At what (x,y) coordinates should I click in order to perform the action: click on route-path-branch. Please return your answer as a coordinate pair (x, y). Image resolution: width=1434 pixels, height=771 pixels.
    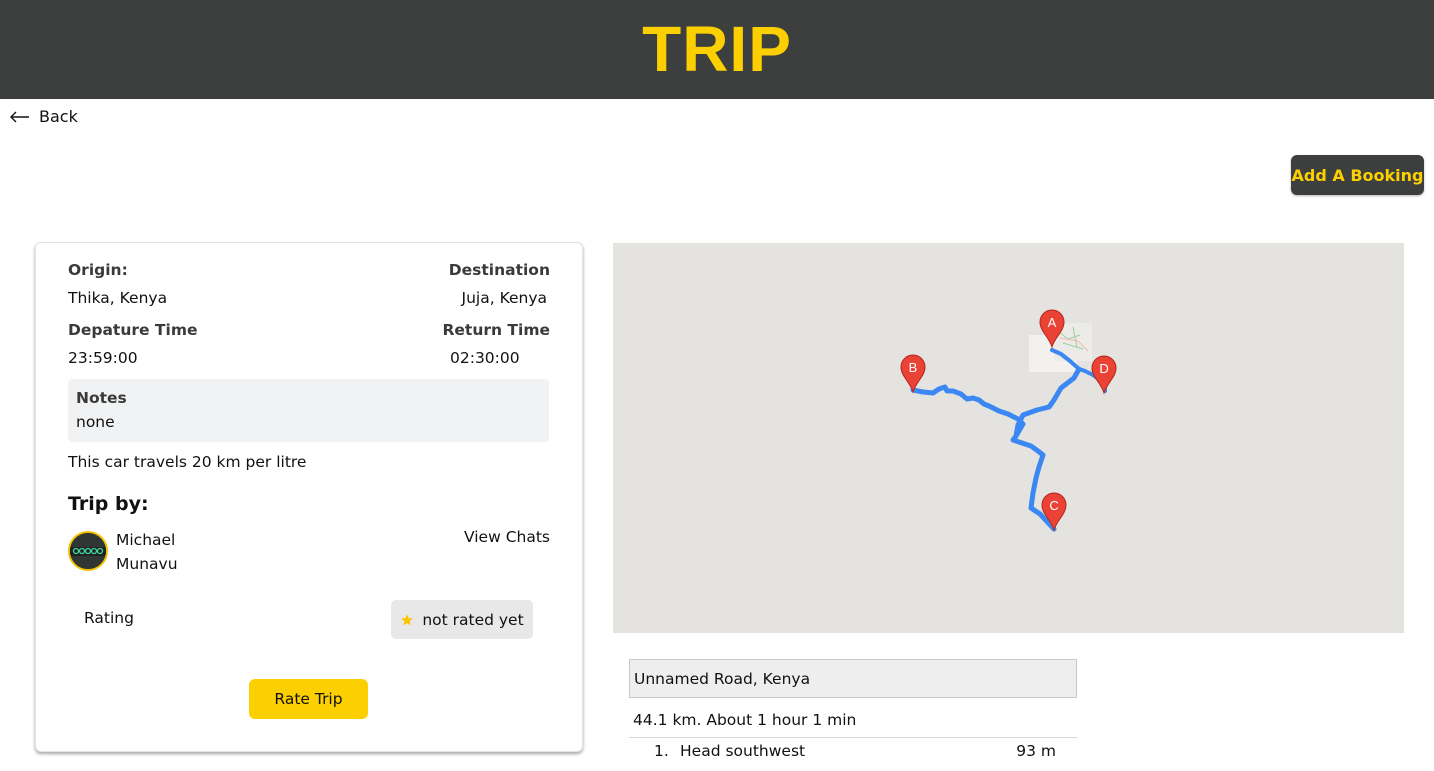
    Looking at the image, I should click on (1047, 402).